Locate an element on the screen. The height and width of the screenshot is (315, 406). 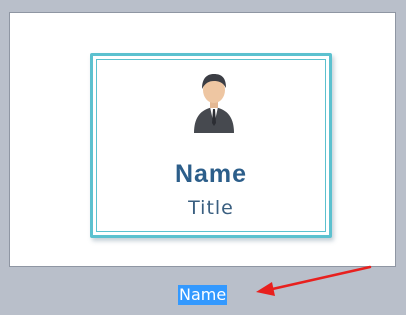
name-label-field: Name is located at coordinates (203, 295).